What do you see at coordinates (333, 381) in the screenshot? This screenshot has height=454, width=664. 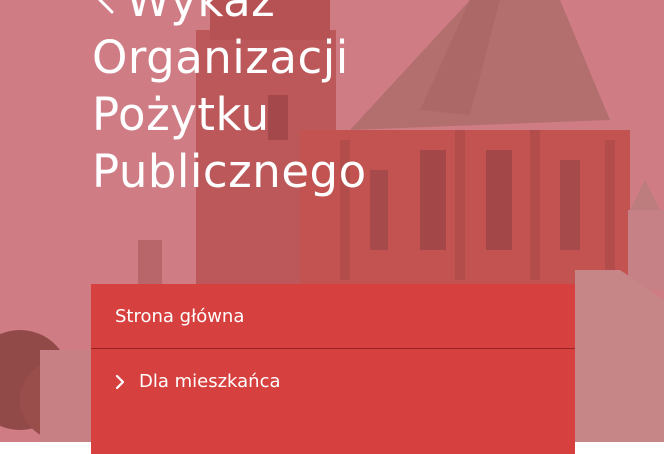 I see `menu-item-for-residents: Dla mieszkańca` at bounding box center [333, 381].